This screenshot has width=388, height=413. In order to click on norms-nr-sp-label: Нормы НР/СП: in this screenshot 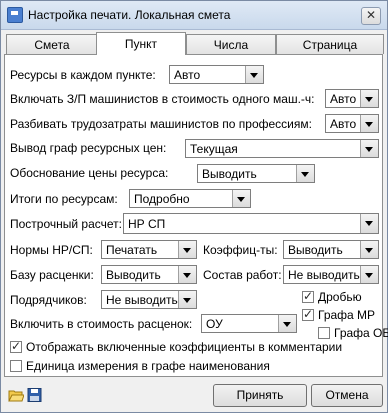, I will do `click(51, 250)`.